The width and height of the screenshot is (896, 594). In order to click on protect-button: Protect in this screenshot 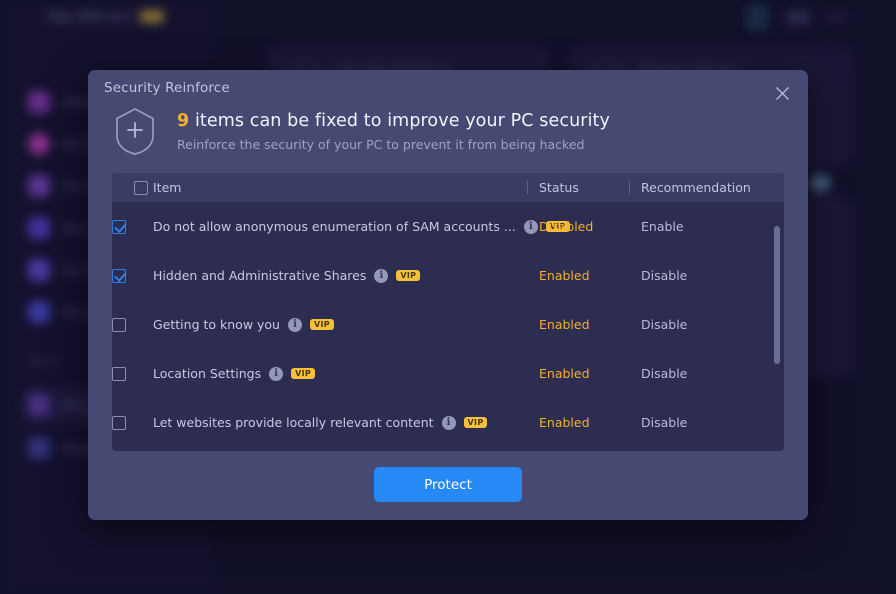, I will do `click(448, 484)`.